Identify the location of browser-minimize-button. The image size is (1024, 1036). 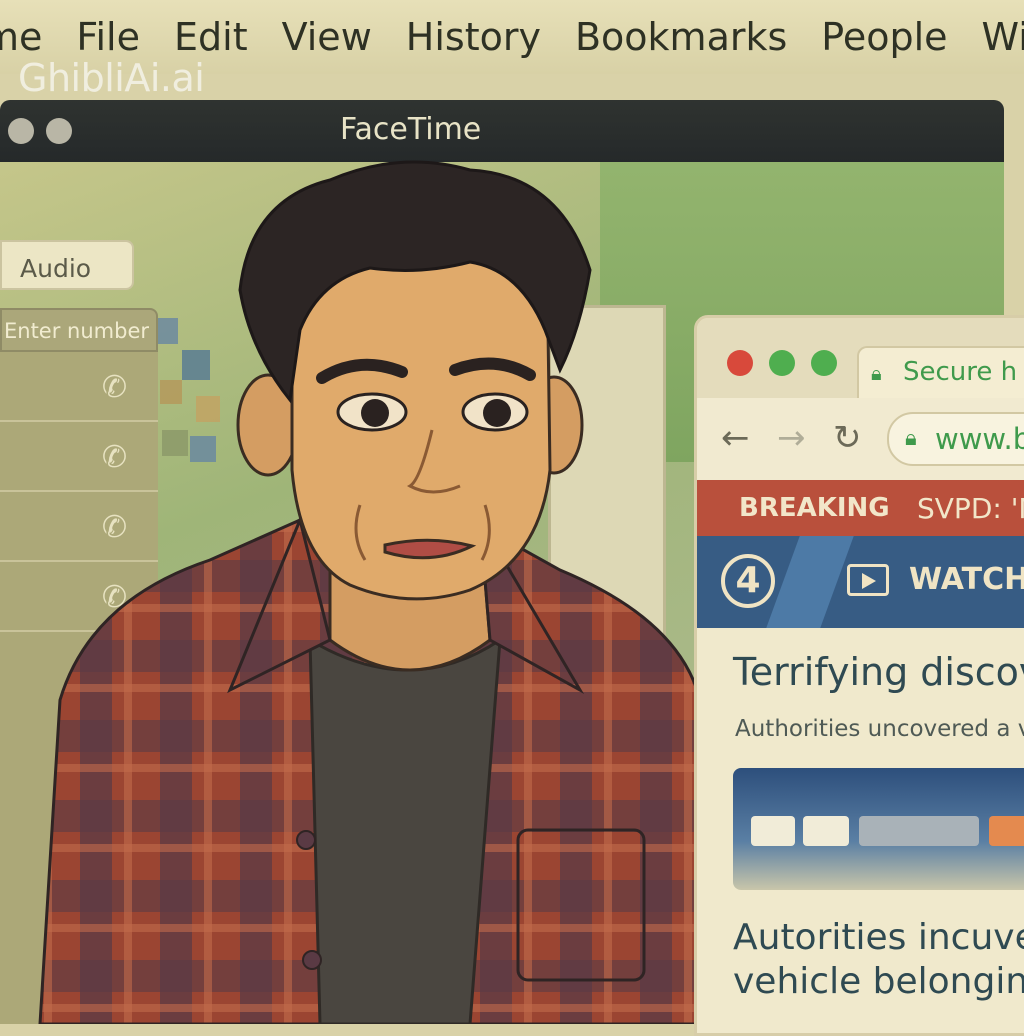
(782, 363).